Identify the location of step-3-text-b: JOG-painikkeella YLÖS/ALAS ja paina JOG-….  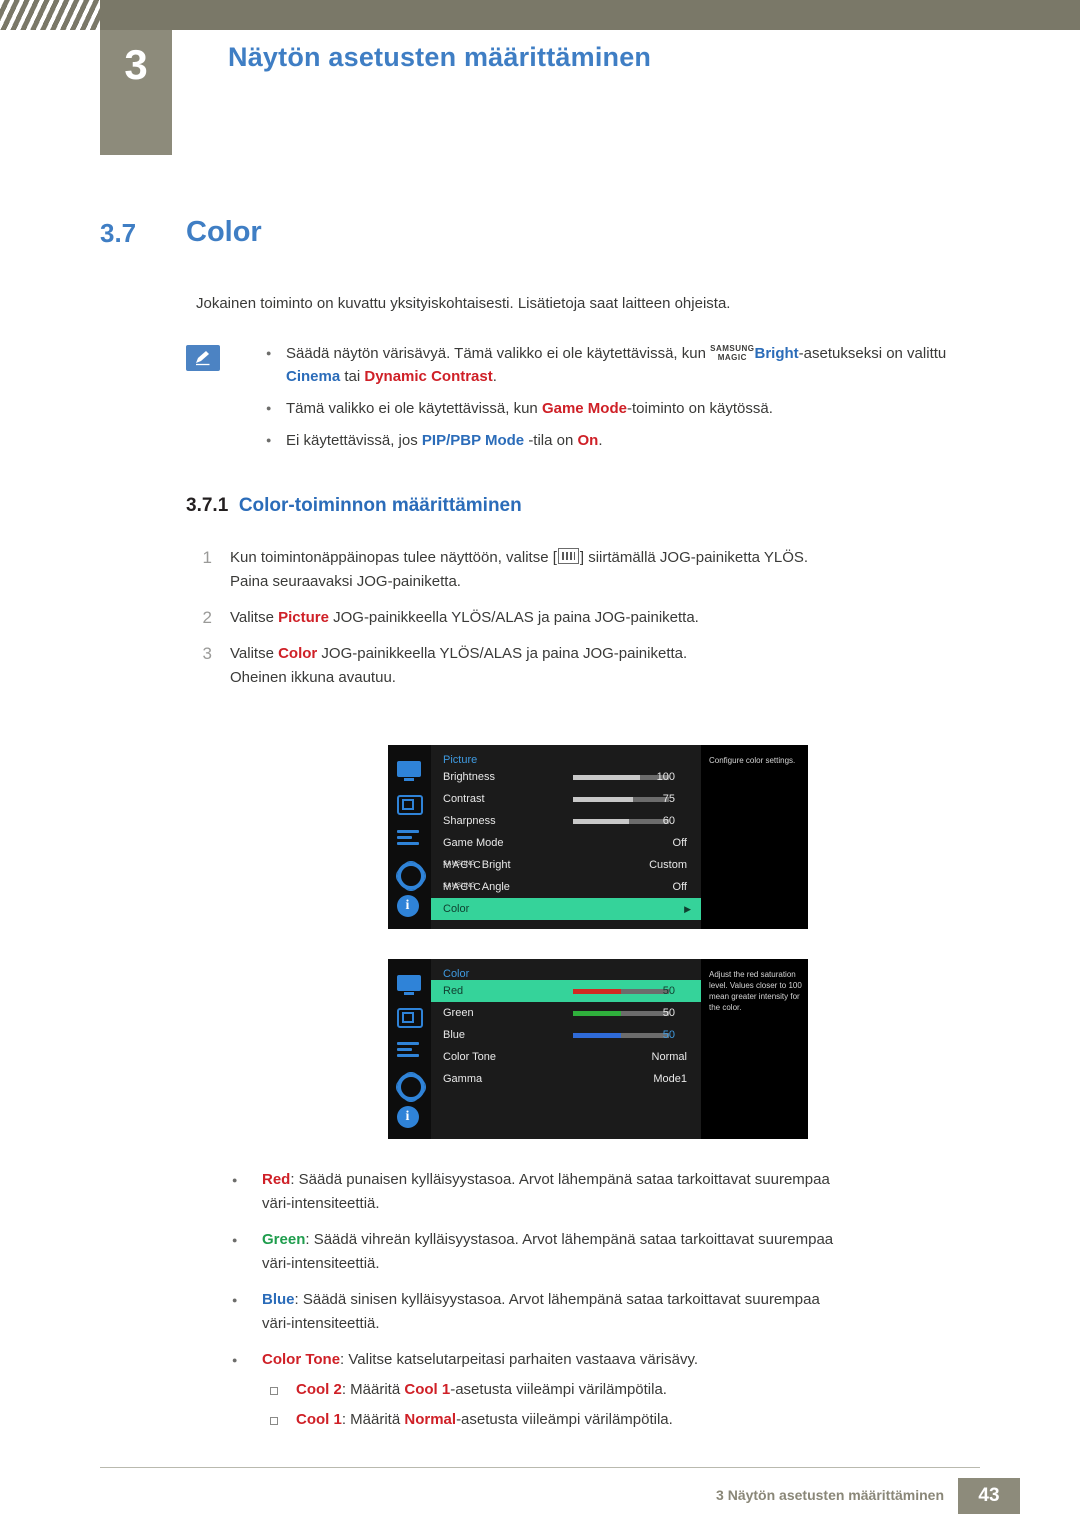
(502, 653).